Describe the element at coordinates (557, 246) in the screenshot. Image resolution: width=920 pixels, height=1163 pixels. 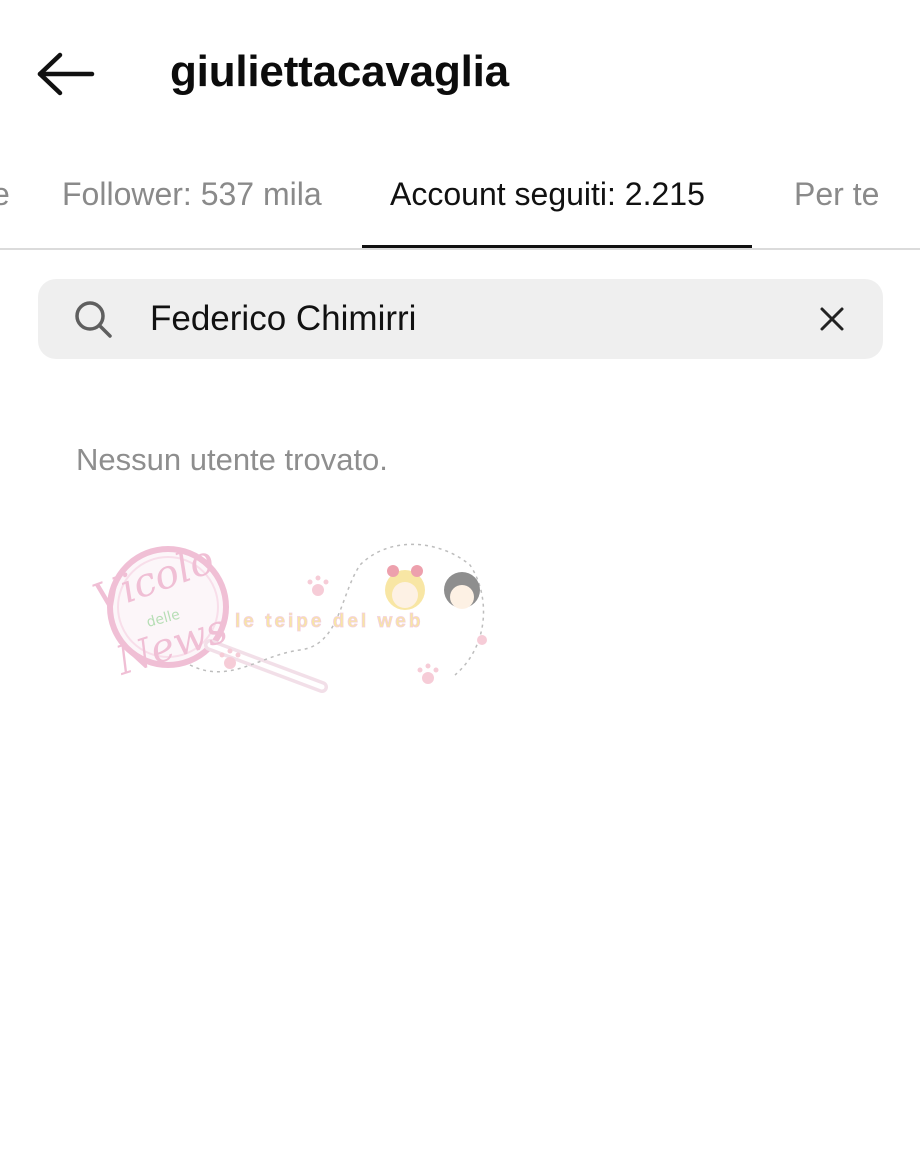
I see `active-tab-indicator` at that location.